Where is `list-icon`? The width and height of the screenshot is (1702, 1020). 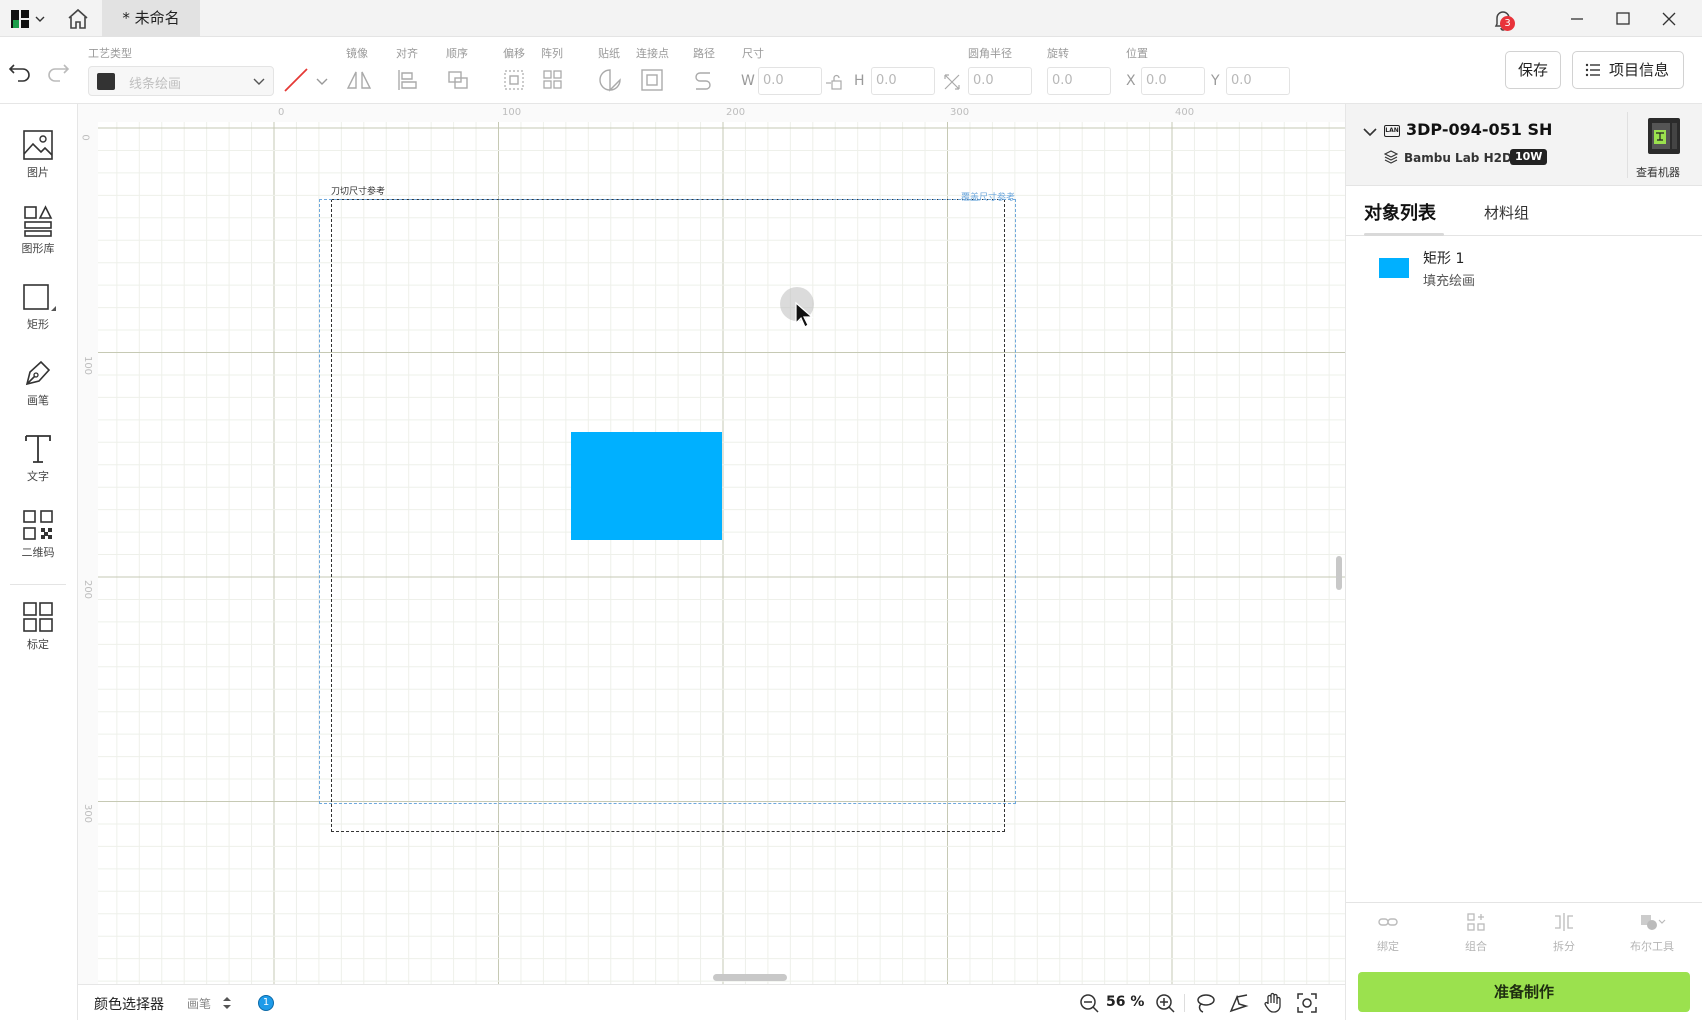
list-icon is located at coordinates (1592, 70).